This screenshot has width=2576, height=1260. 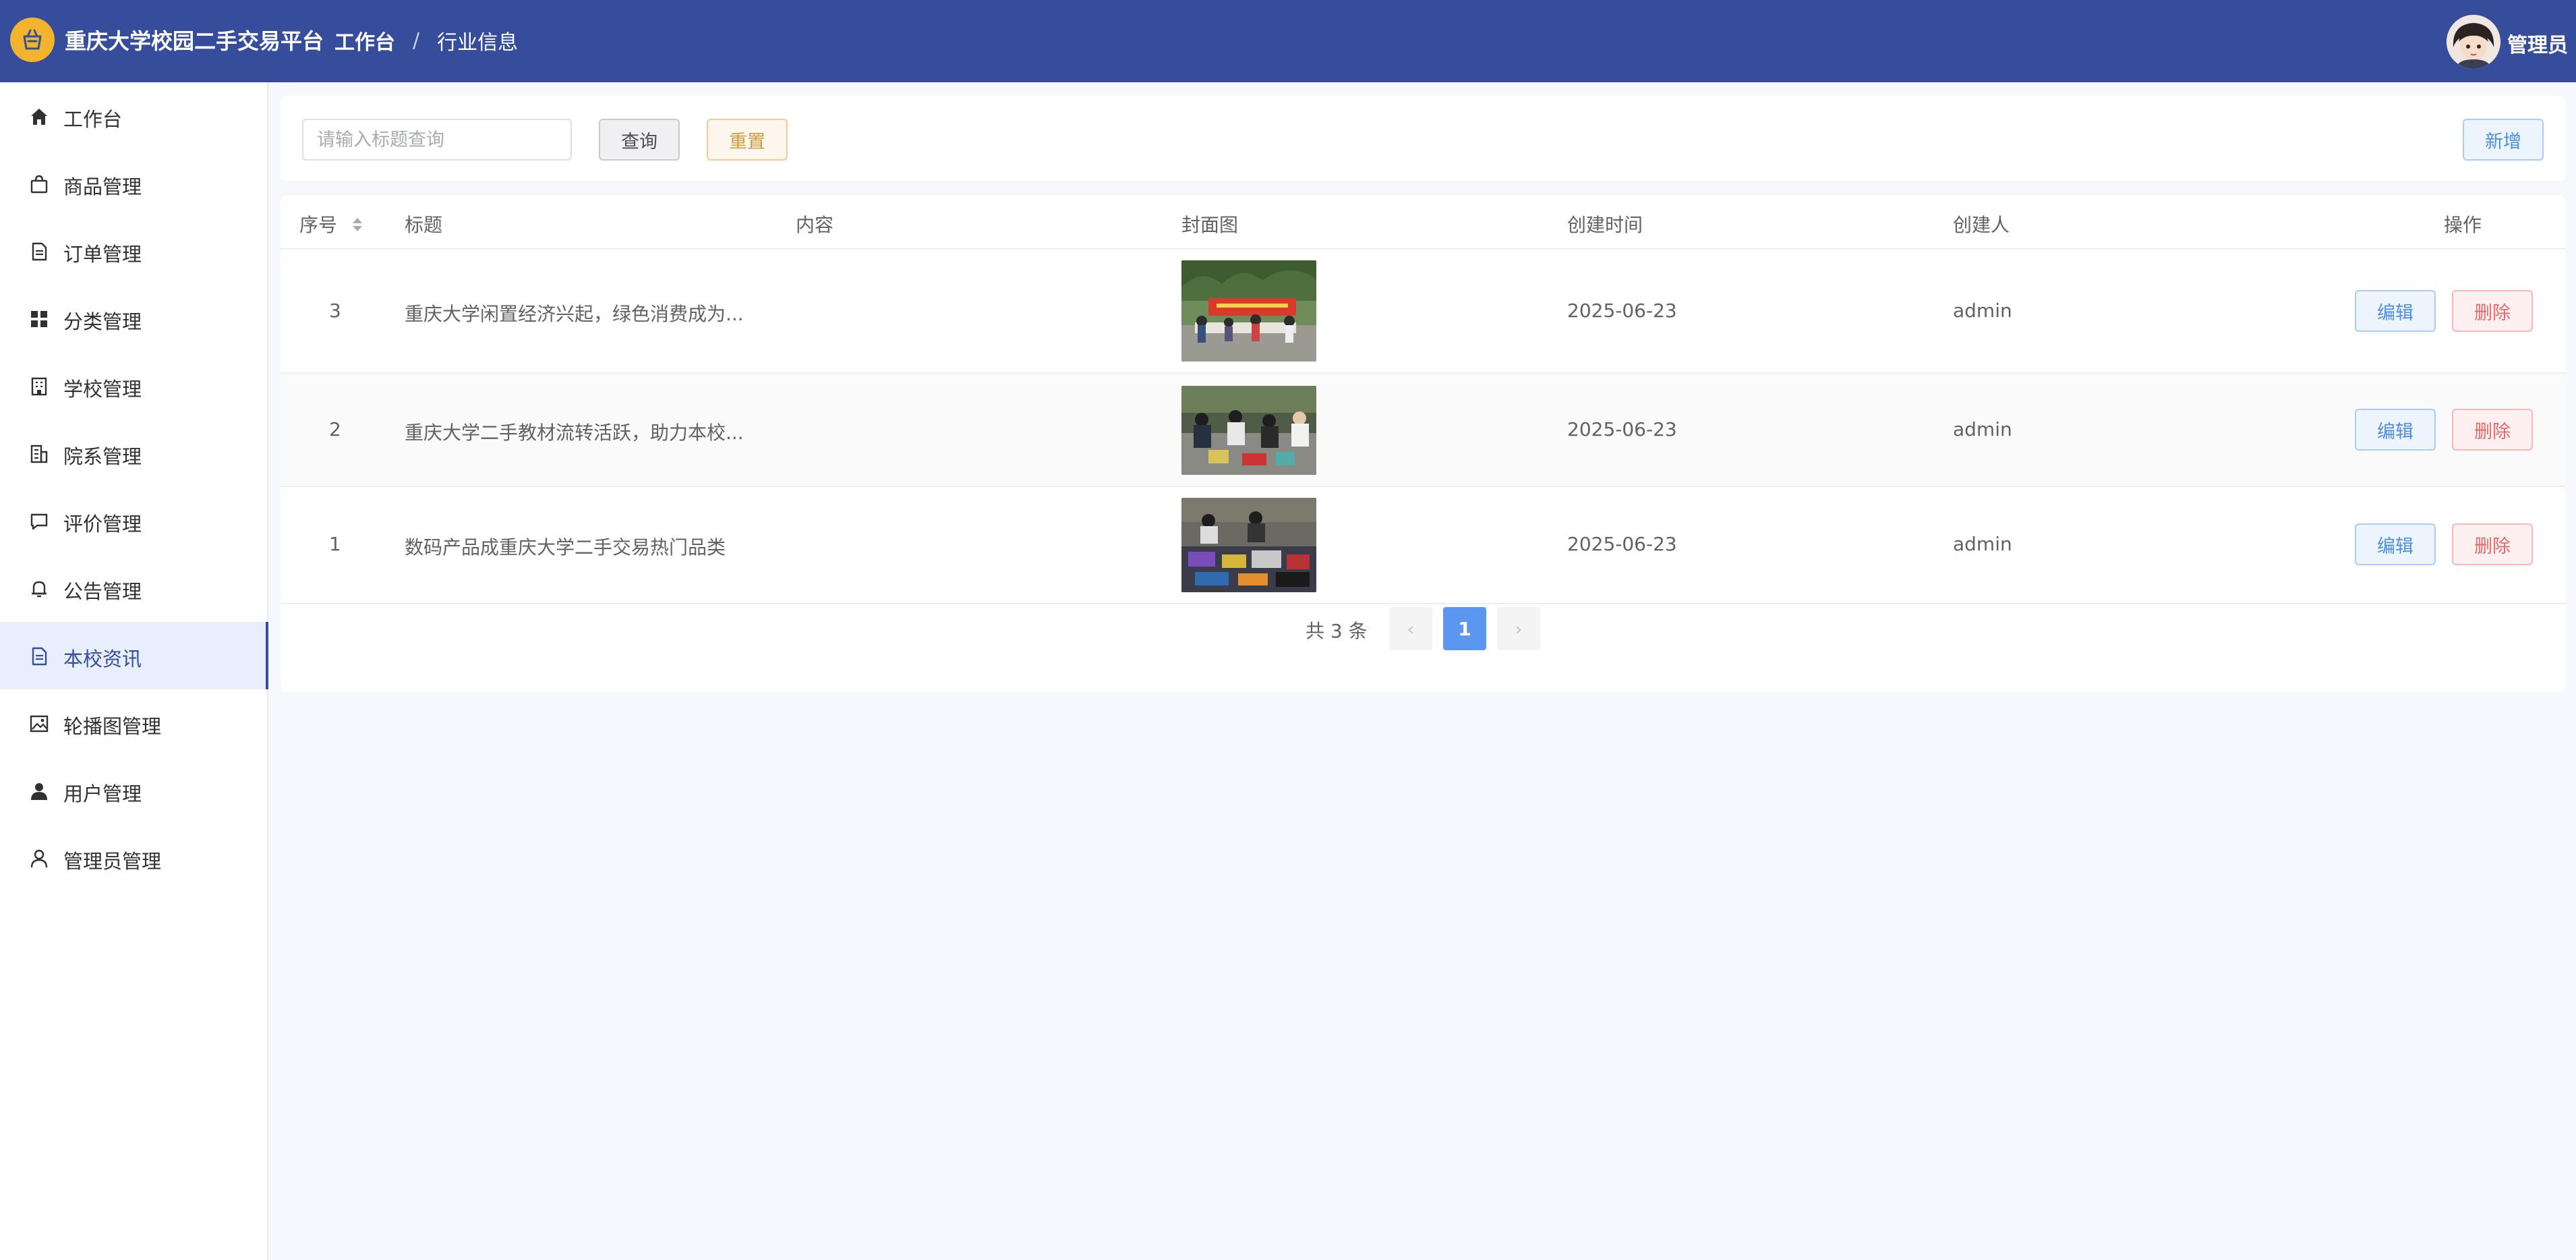 I want to click on sidebar-item-categories: 分类管理, so click(x=133, y=318).